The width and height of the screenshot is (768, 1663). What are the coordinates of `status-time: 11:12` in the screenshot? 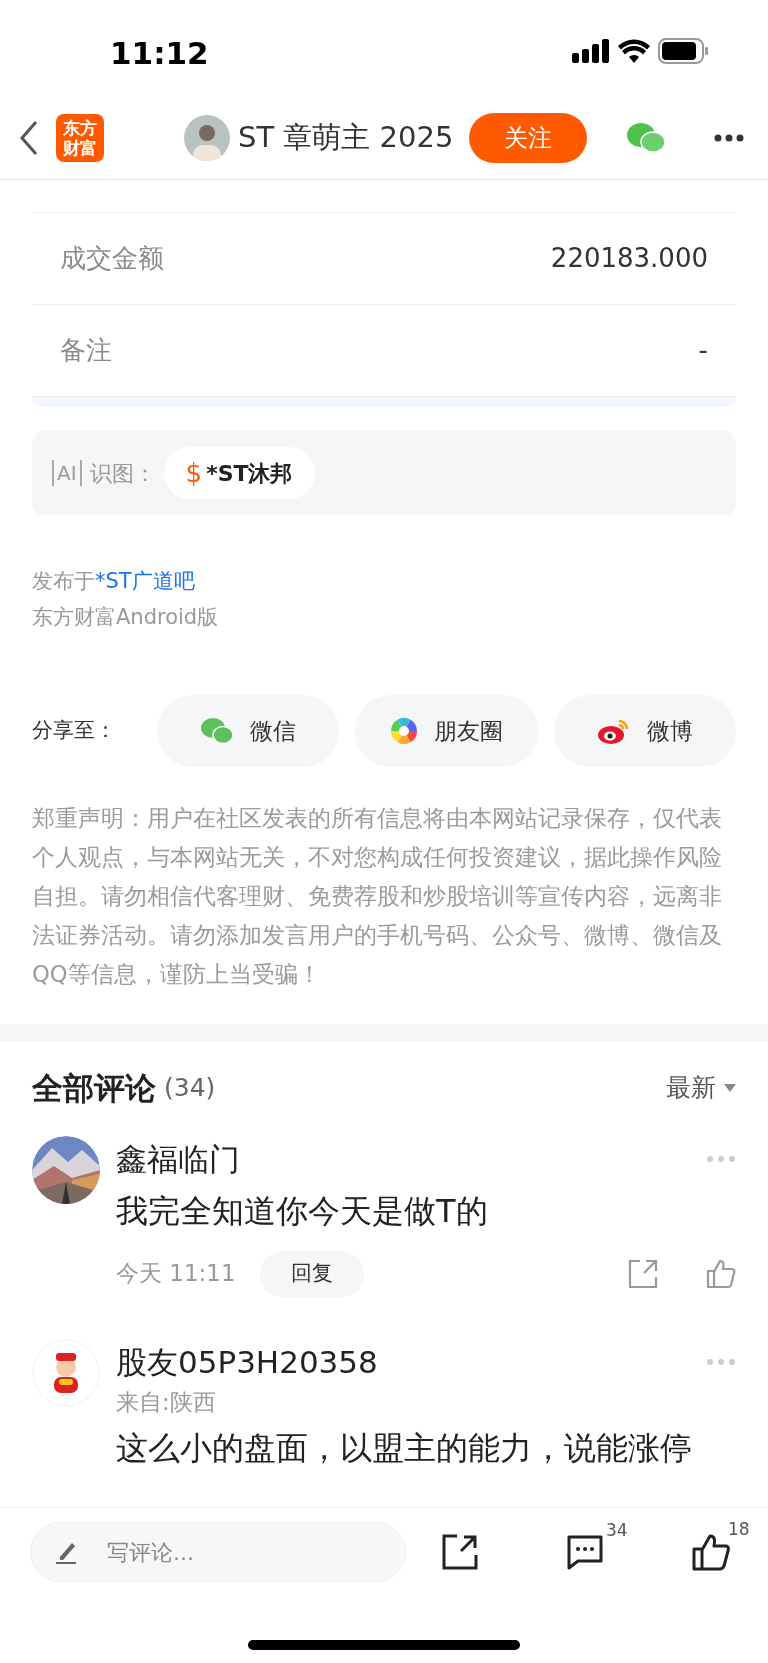 It's located at (159, 53).